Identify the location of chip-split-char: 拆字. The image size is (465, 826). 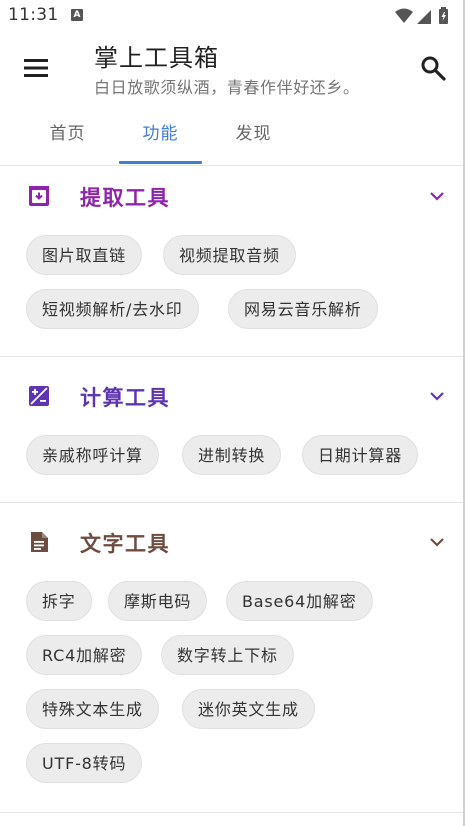
(59, 601).